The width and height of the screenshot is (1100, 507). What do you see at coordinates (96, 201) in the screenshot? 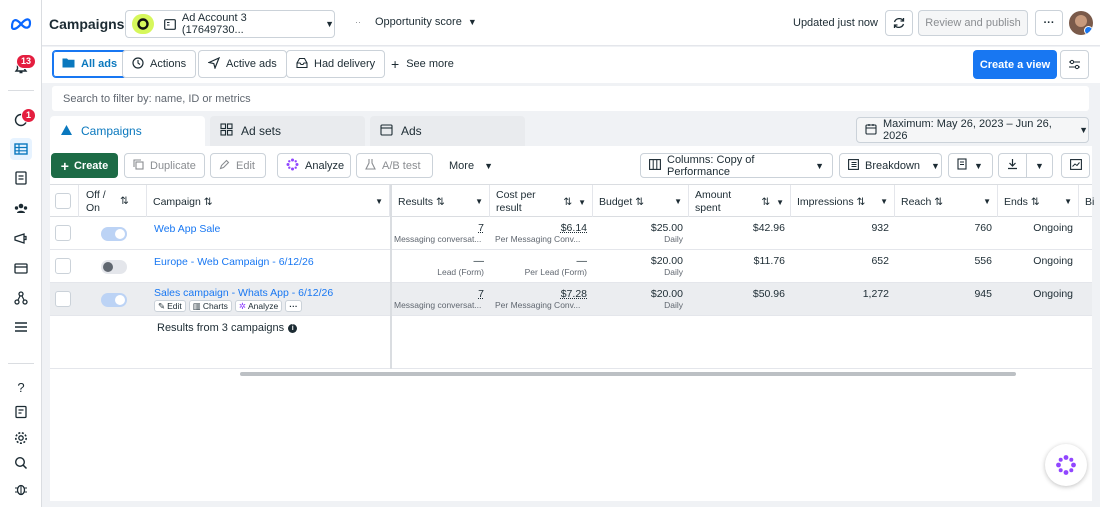
I see `header-label: Off / On` at bounding box center [96, 201].